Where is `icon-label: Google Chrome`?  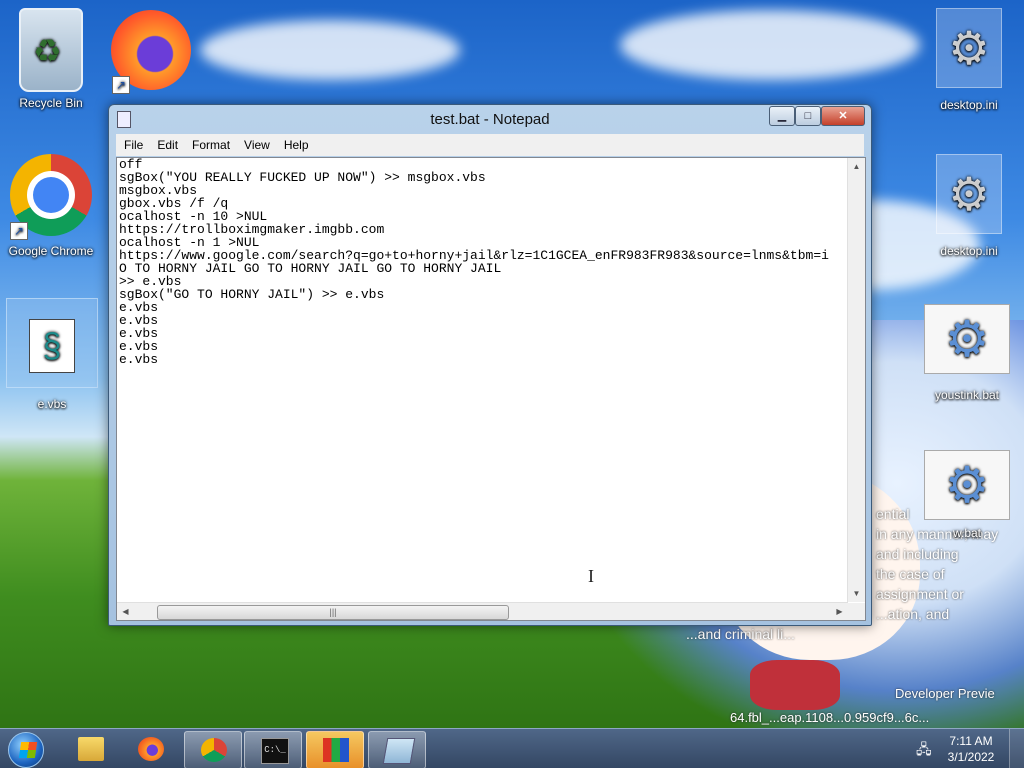
icon-label: Google Chrome is located at coordinates (51, 251).